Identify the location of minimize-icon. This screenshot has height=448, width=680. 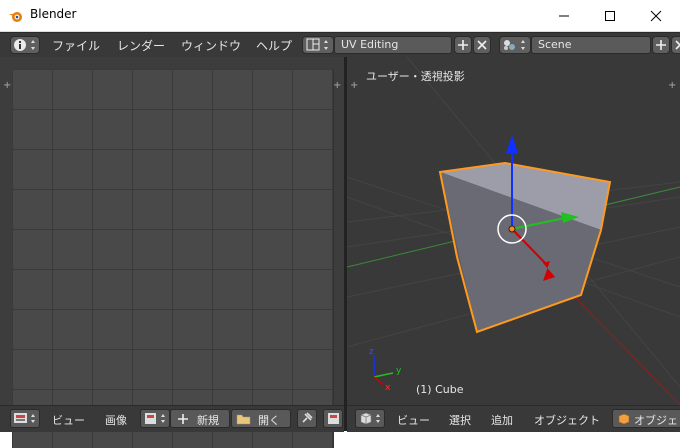
(564, 15).